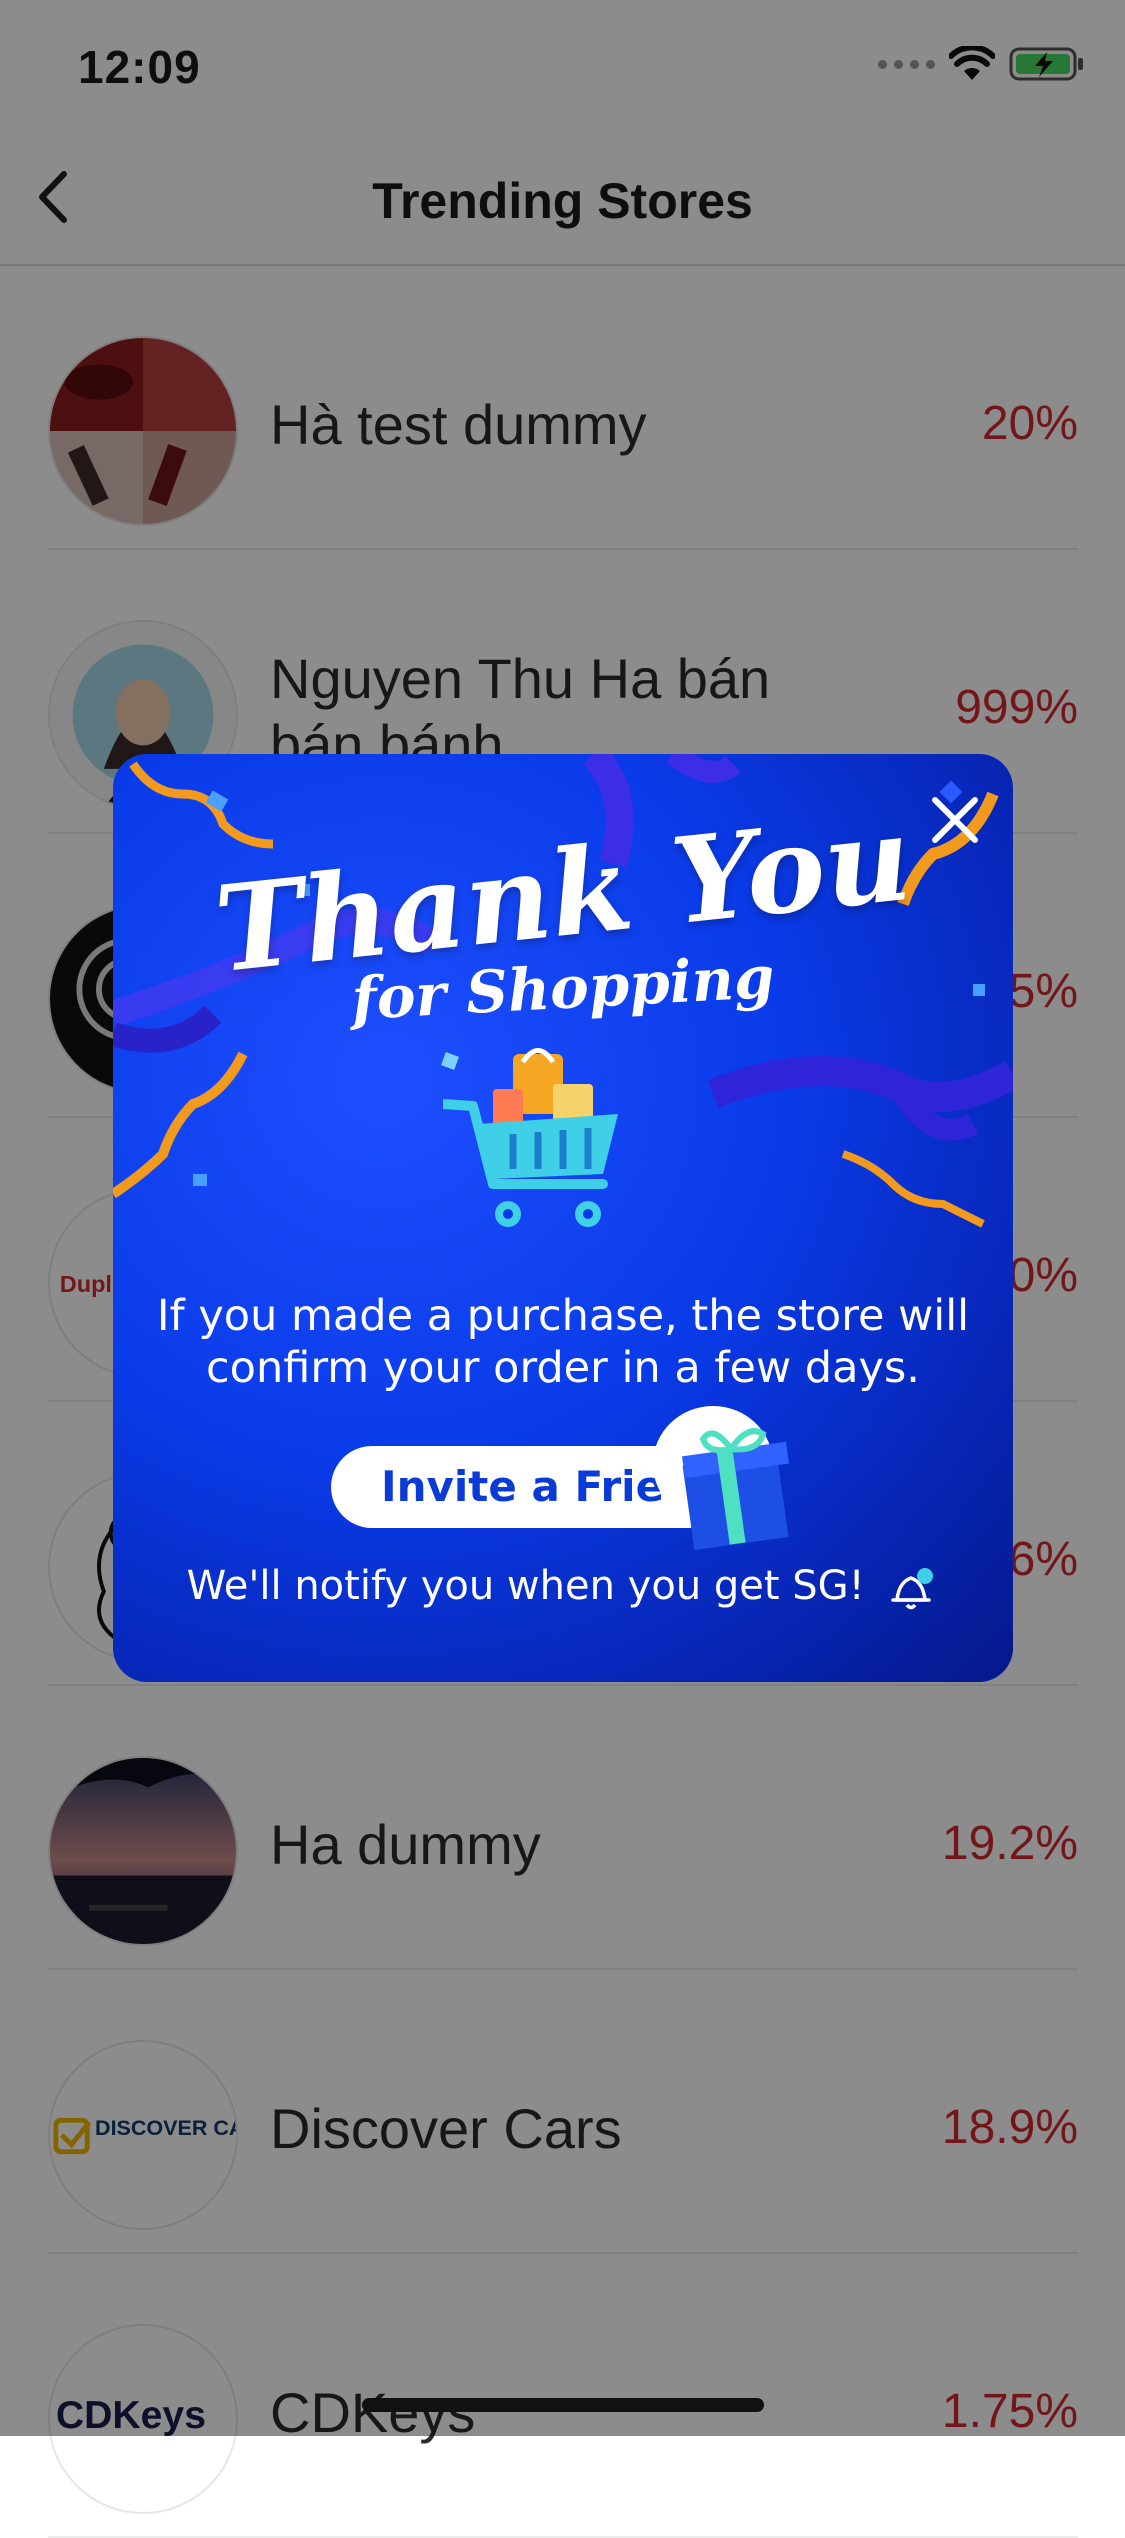  What do you see at coordinates (525, 1586) in the screenshot?
I see `notify-text: We'll notify you when you get SG!` at bounding box center [525, 1586].